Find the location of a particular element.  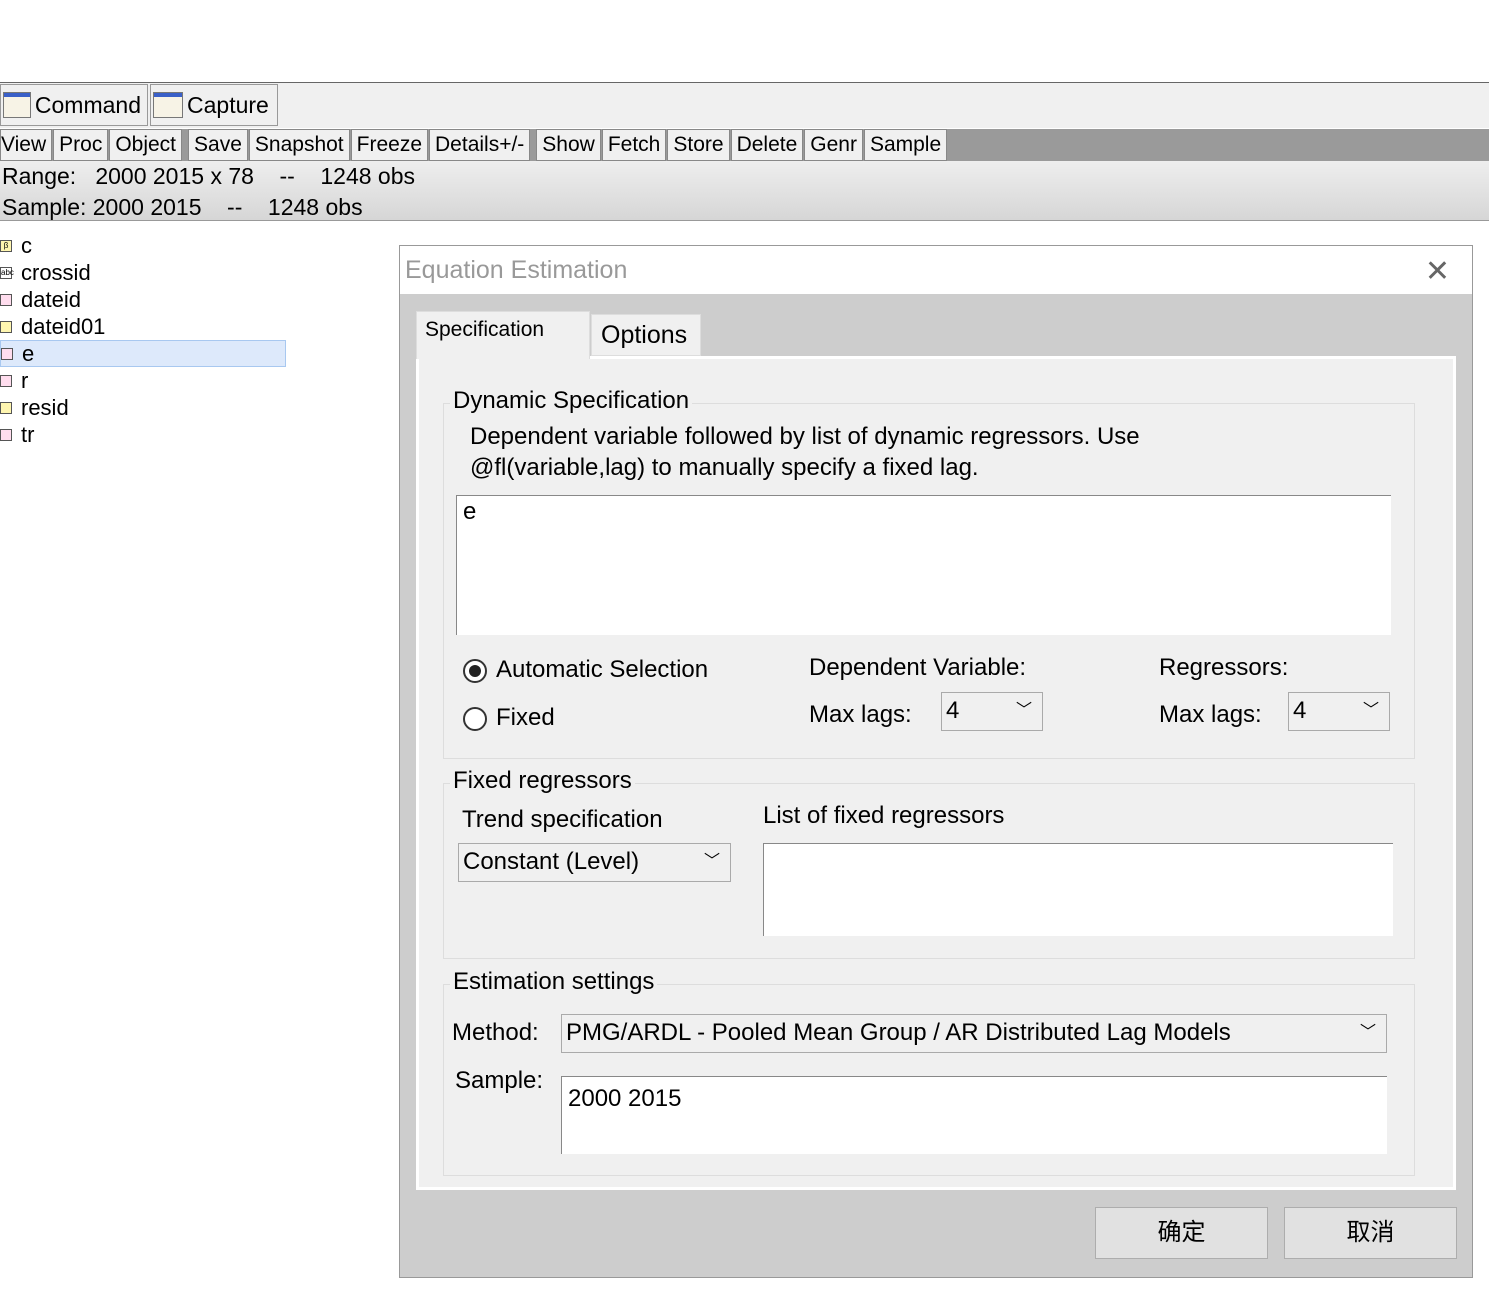

show-button: Show is located at coordinates (568, 145).